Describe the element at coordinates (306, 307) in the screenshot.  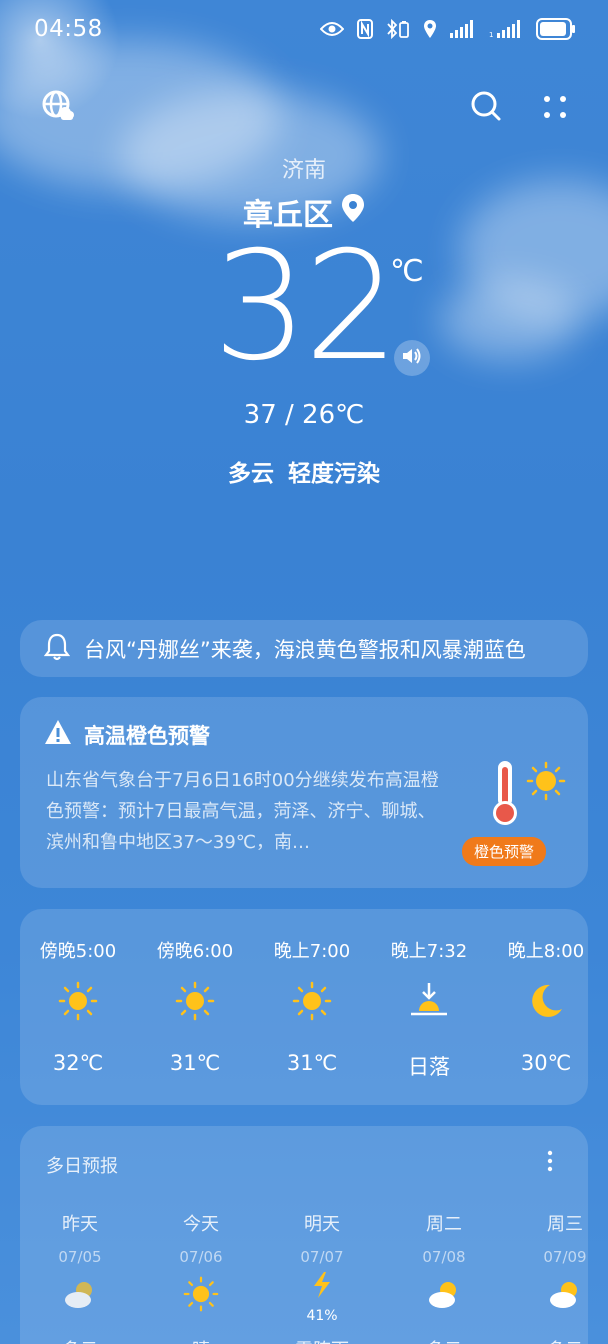
I see `current-temperature: 32` at that location.